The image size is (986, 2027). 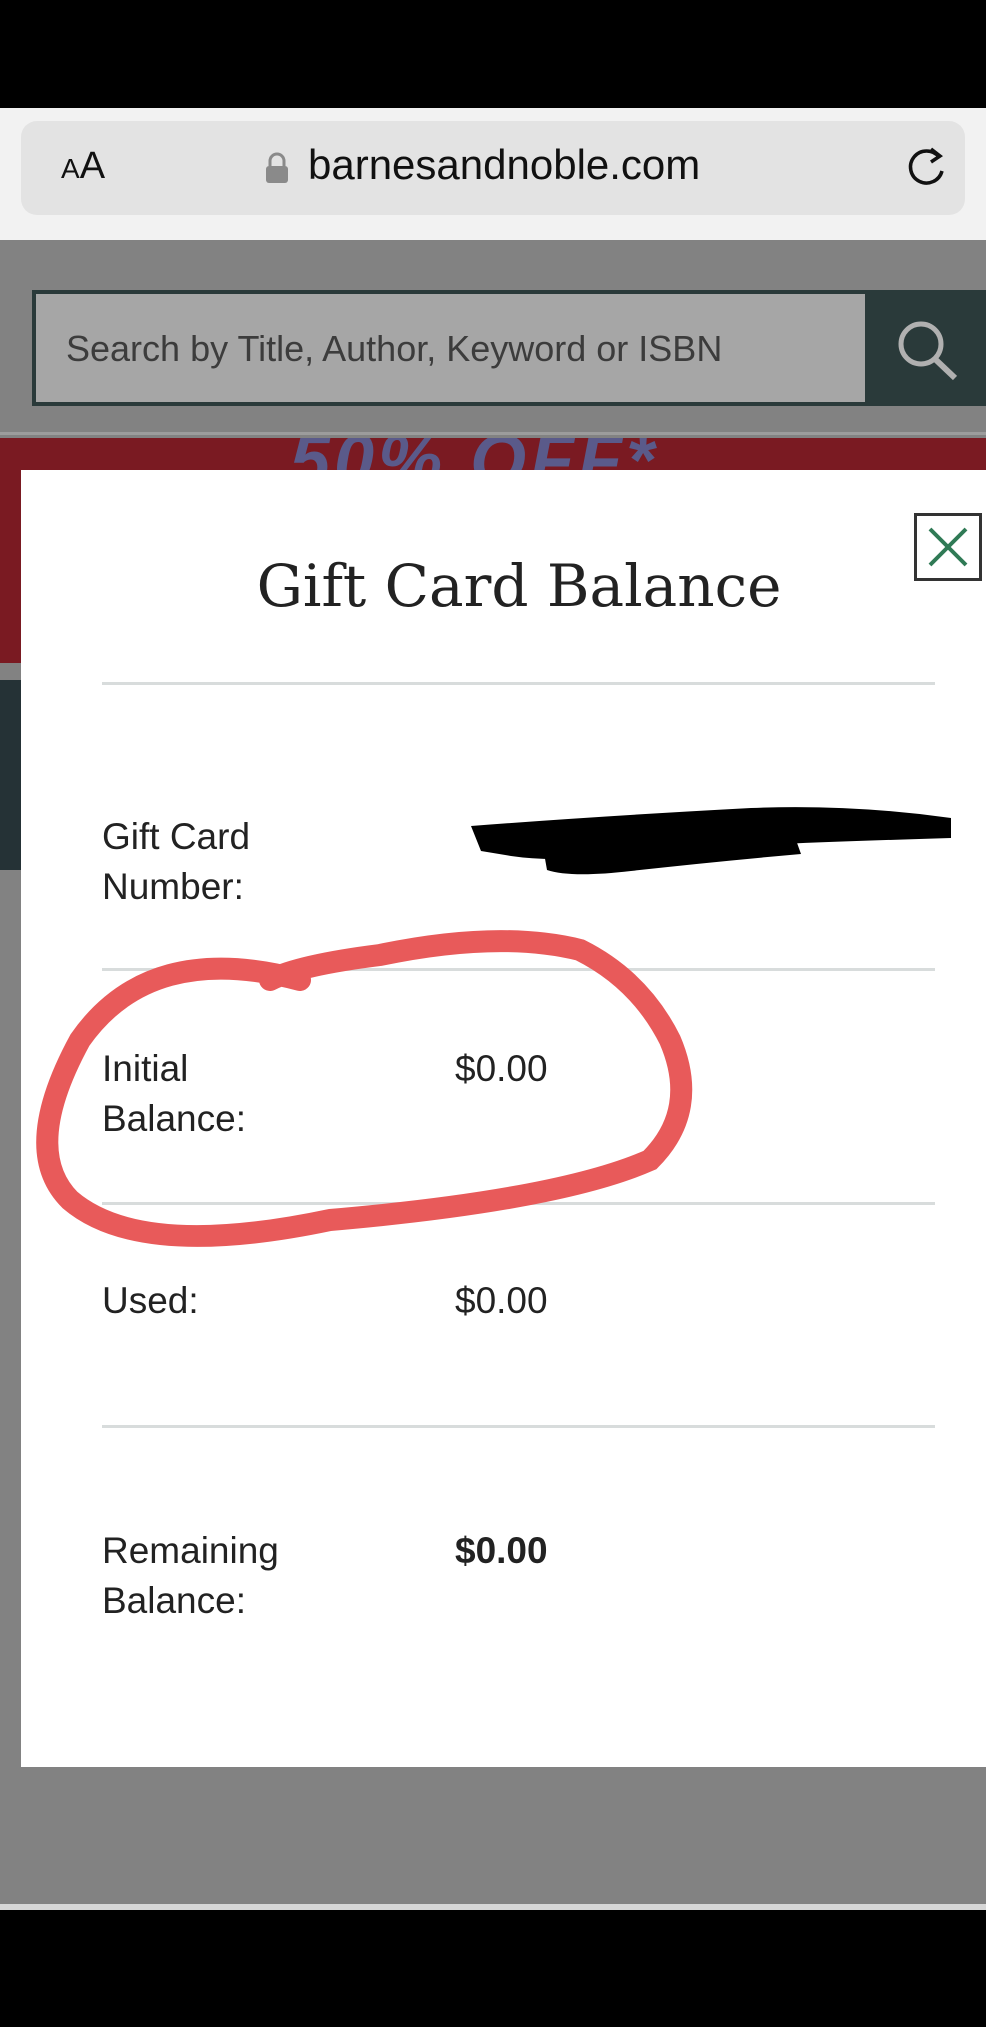 I want to click on lock-icon, so click(x=277, y=167).